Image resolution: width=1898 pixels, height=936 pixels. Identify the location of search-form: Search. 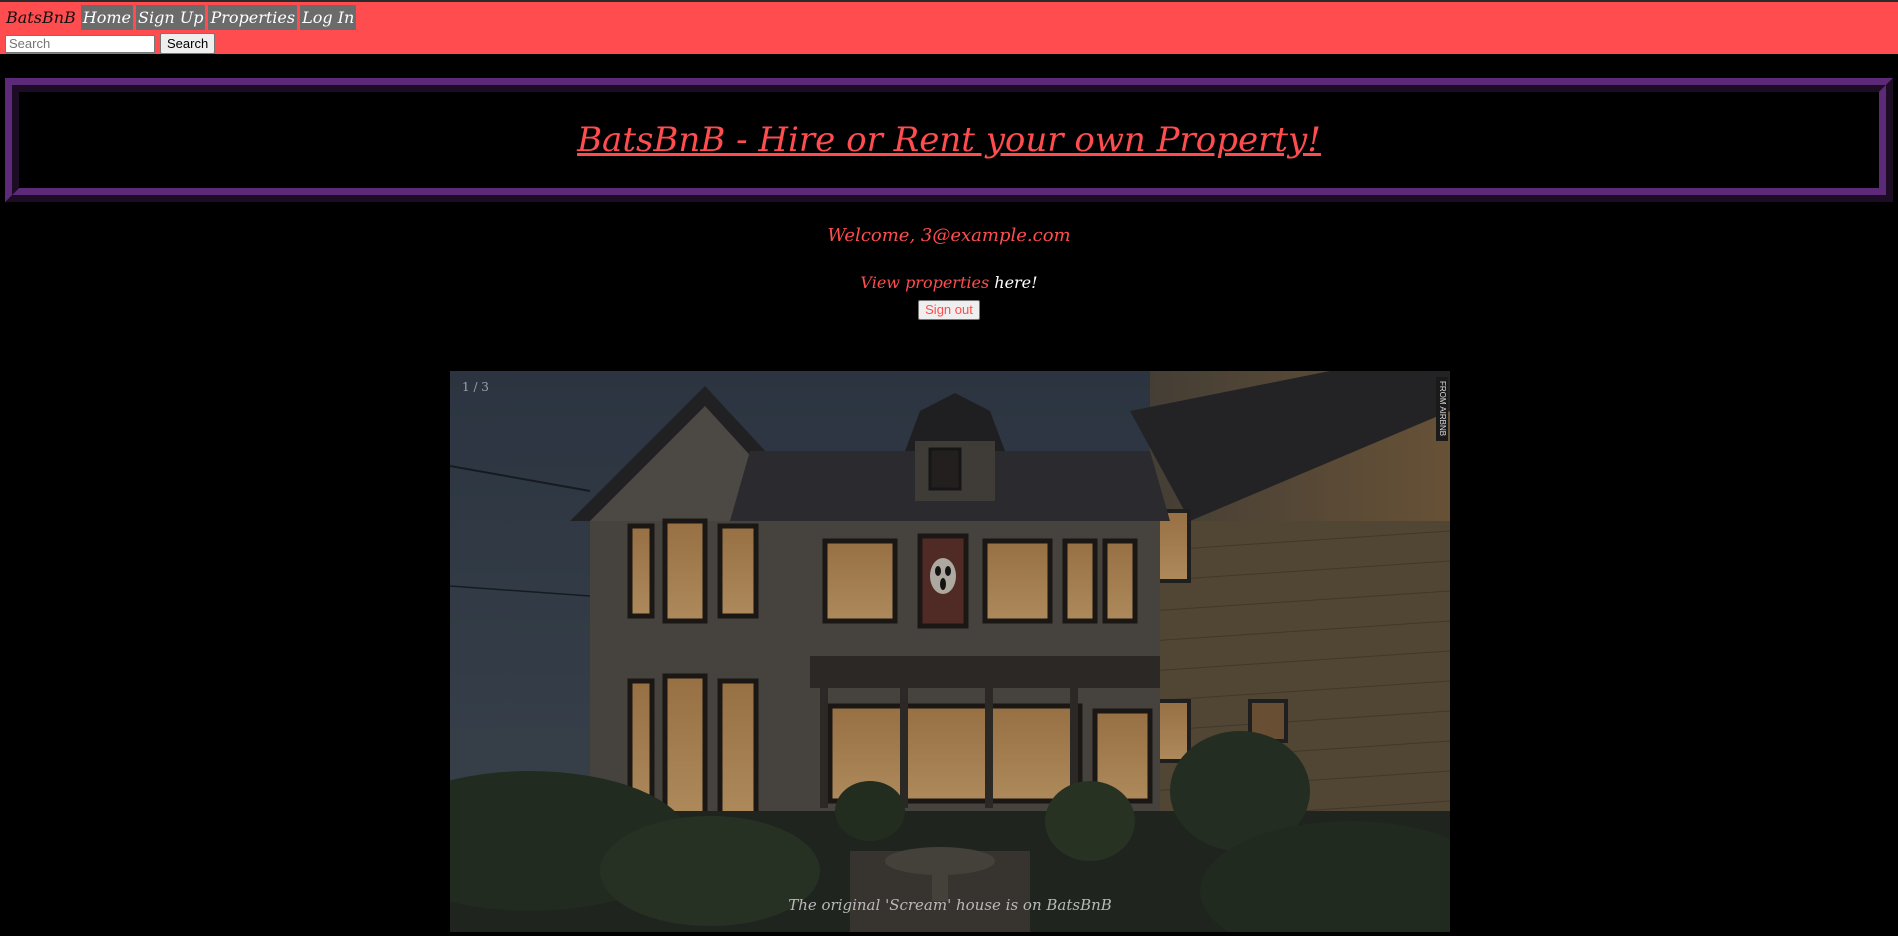
(110, 43).